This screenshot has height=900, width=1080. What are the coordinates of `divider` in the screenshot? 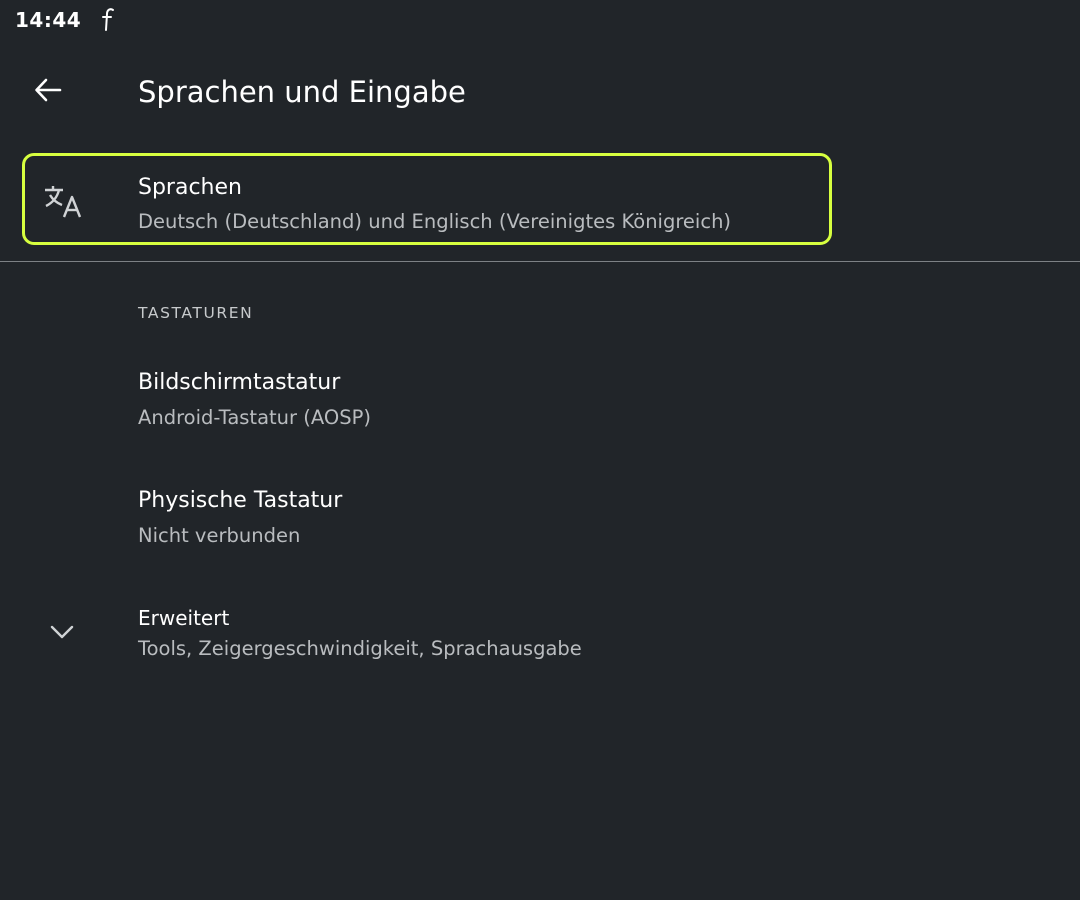 It's located at (540, 261).